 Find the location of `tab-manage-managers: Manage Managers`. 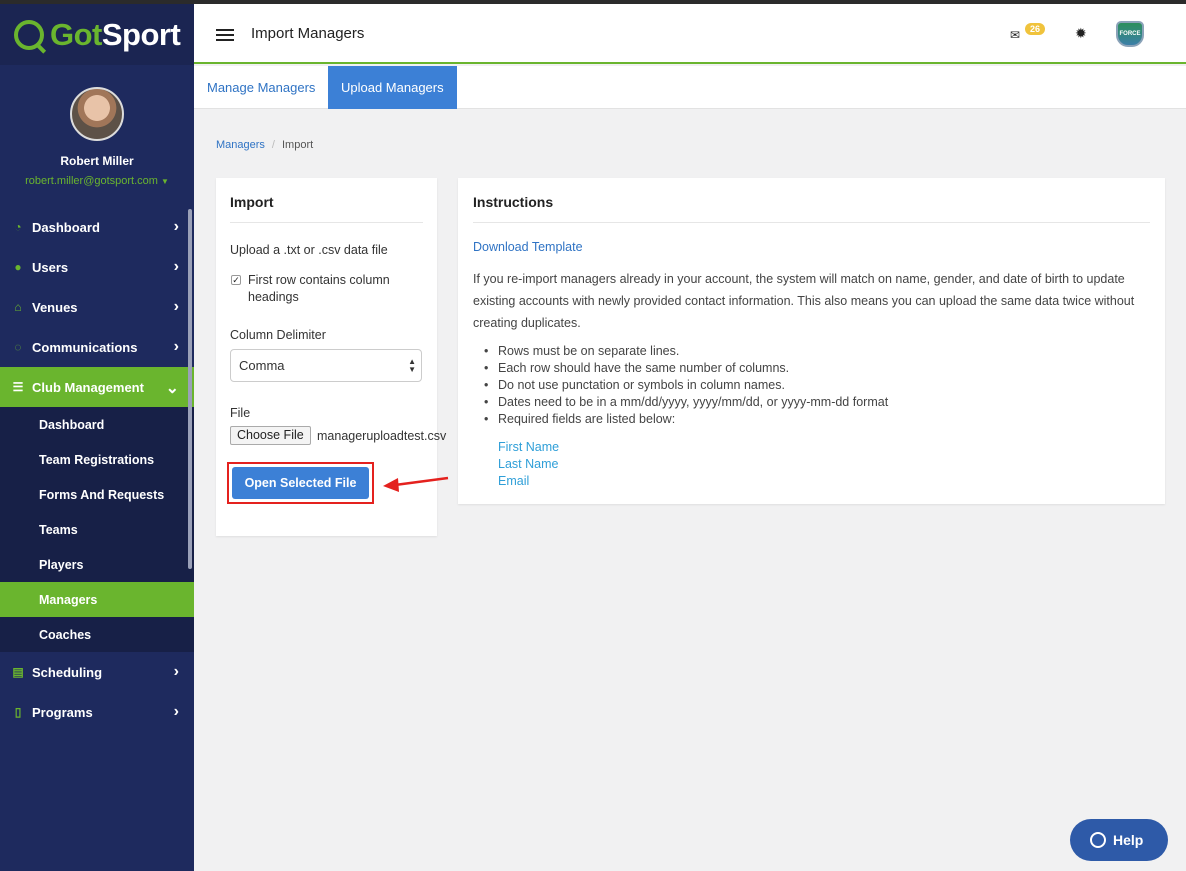

tab-manage-managers: Manage Managers is located at coordinates (261, 87).